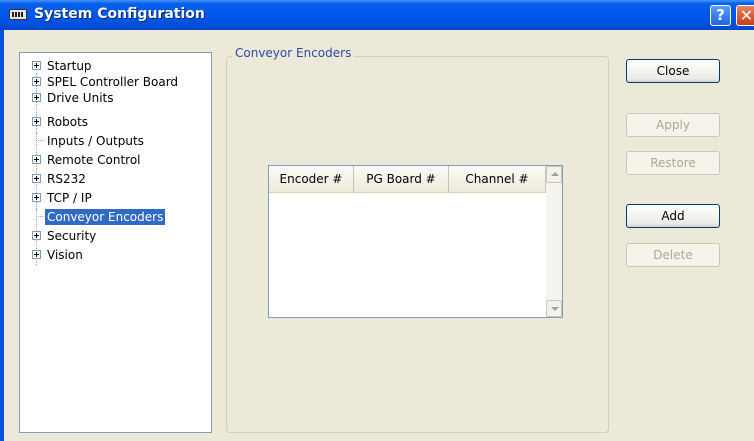 The height and width of the screenshot is (441, 754). What do you see at coordinates (720, 15) in the screenshot?
I see `help-button: ?` at bounding box center [720, 15].